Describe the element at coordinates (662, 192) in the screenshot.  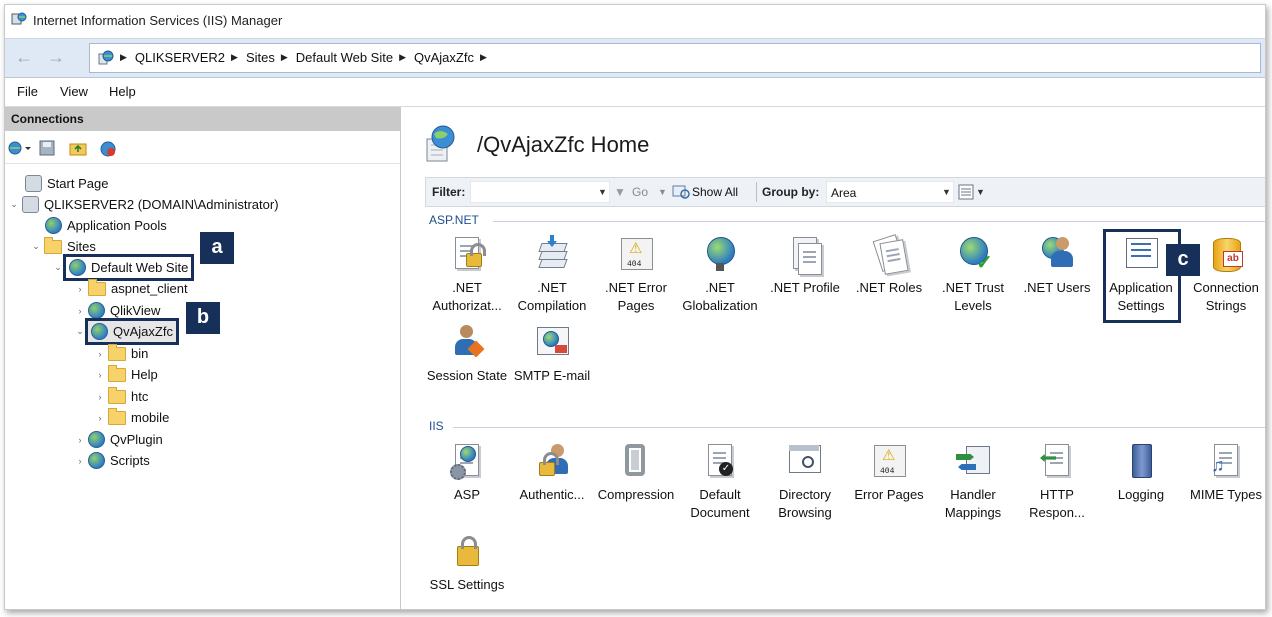
I see `go-dropdown-icon: ▼` at that location.